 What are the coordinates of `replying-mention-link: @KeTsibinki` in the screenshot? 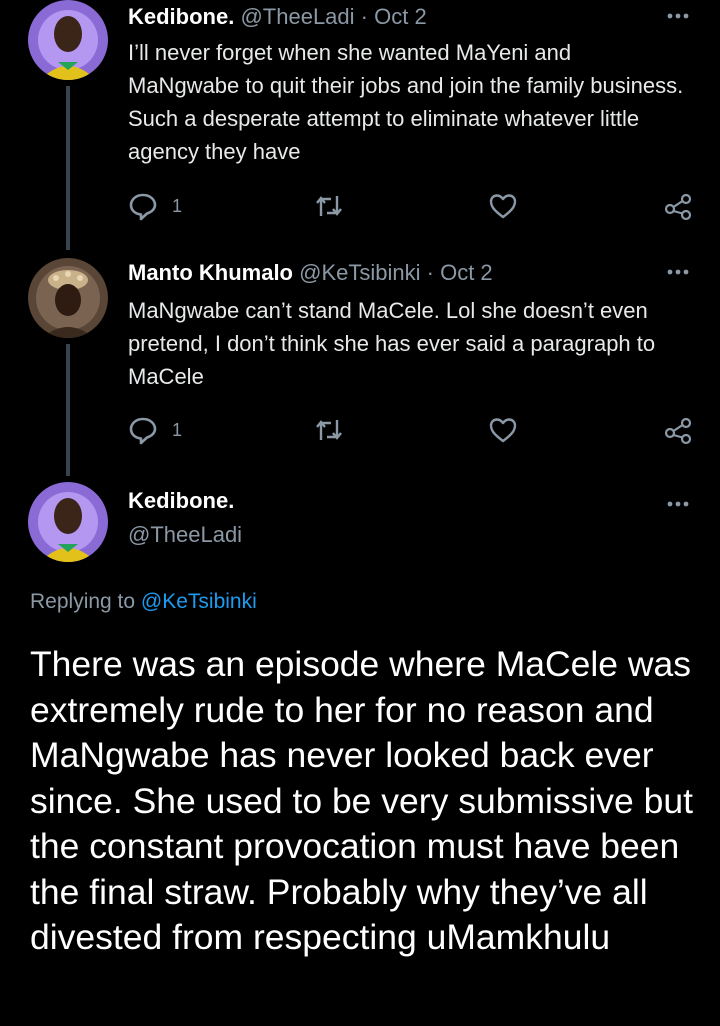 It's located at (199, 601).